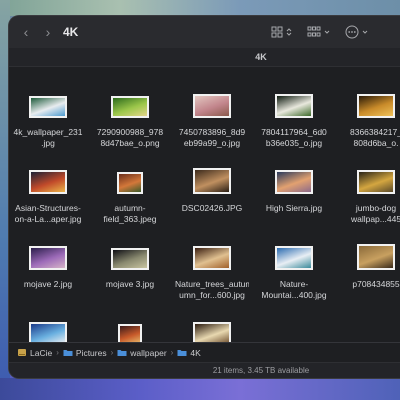  Describe the element at coordinates (48, 132) in the screenshot. I see `file-name-line-1: 4k_wallpaper_231` at that location.